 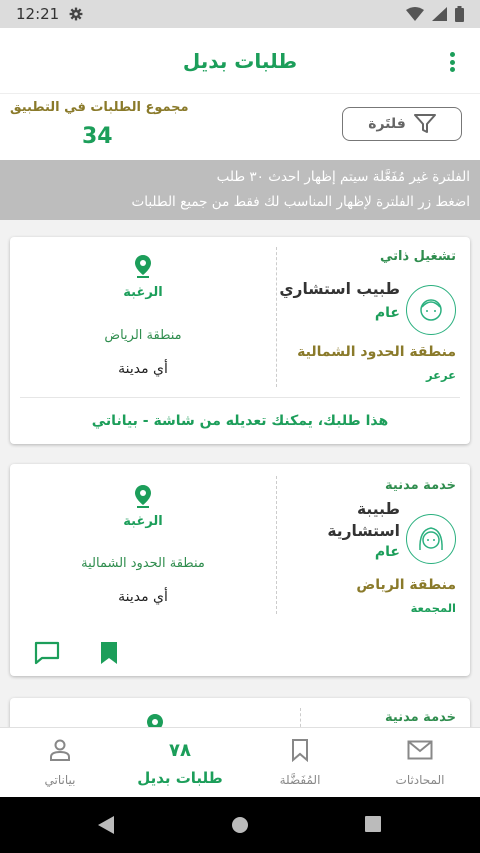 I want to click on male-avatar-icon, so click(x=431, y=310).